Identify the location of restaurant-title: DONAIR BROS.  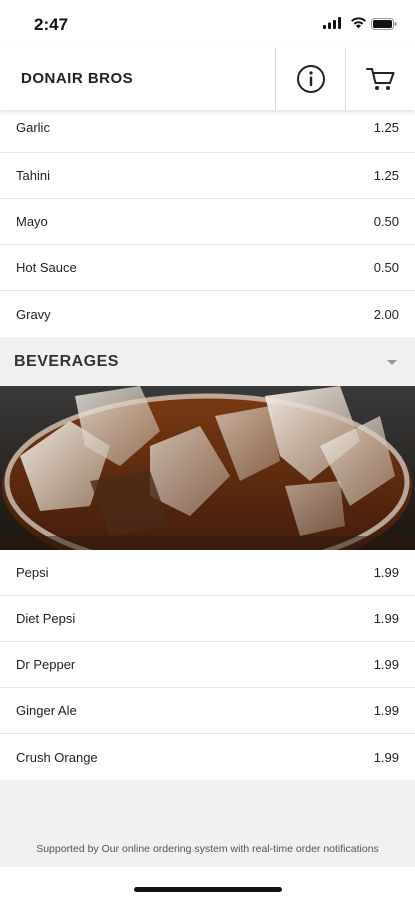
(77, 78).